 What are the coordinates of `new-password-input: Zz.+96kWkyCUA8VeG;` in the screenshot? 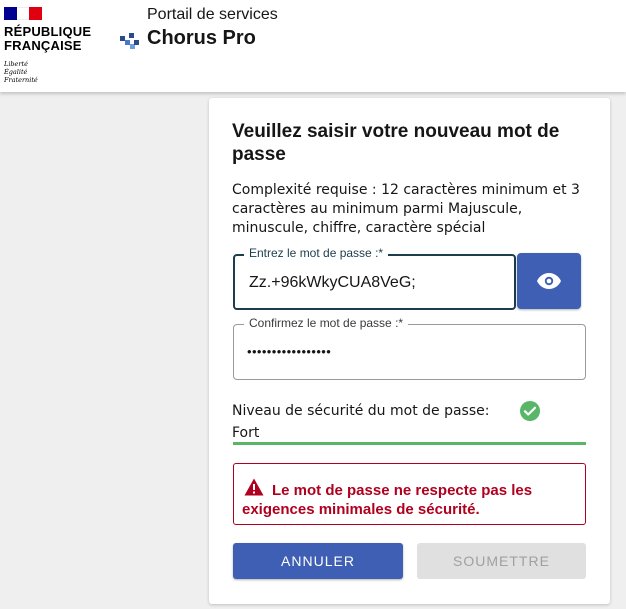 It's located at (332, 283).